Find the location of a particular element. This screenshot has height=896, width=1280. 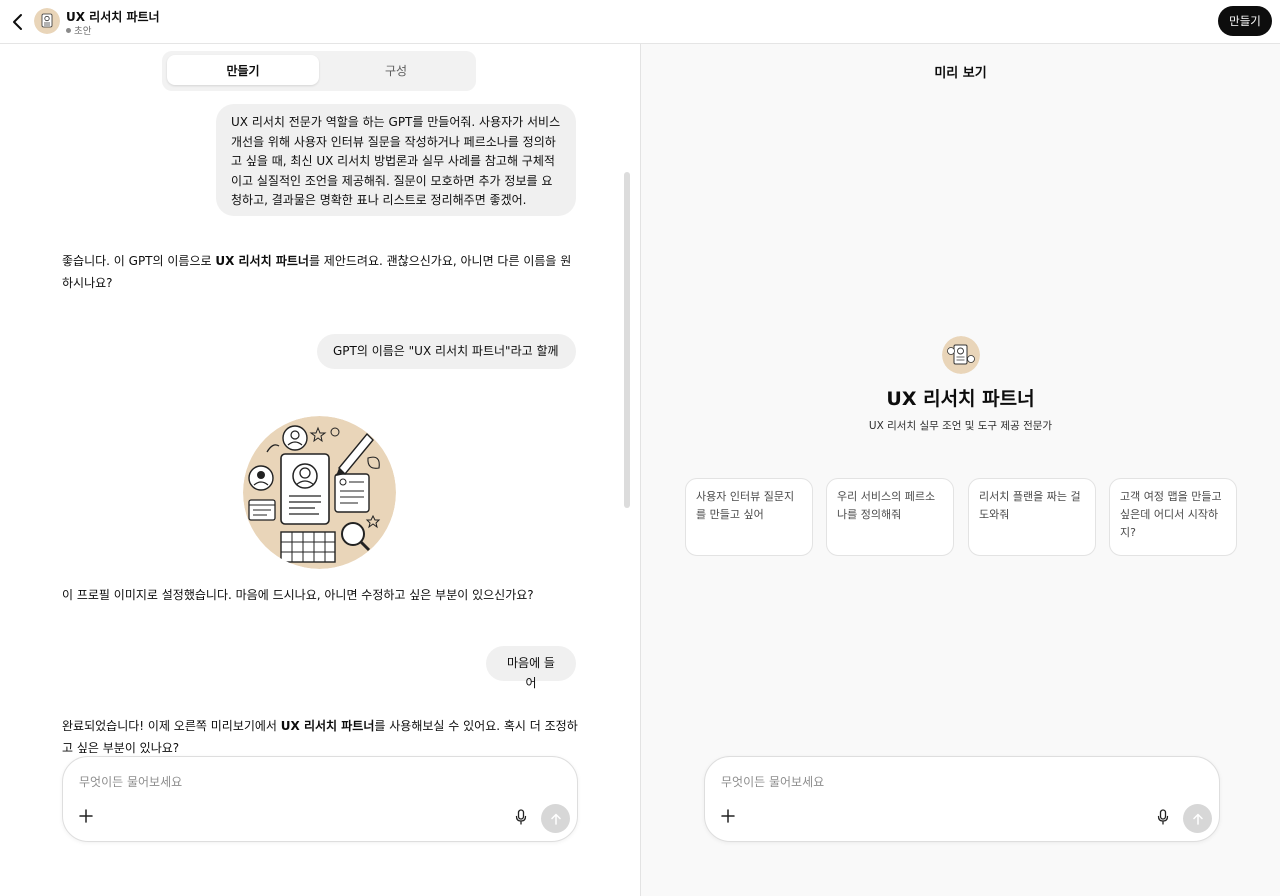

preview-composer: 무엇이든 물어보세요 is located at coordinates (962, 799).